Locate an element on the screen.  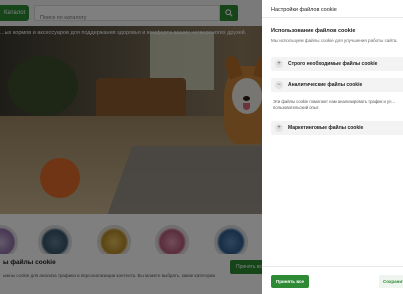
accordion-label: Строго необходимые файлы cookie is located at coordinates (333, 64).